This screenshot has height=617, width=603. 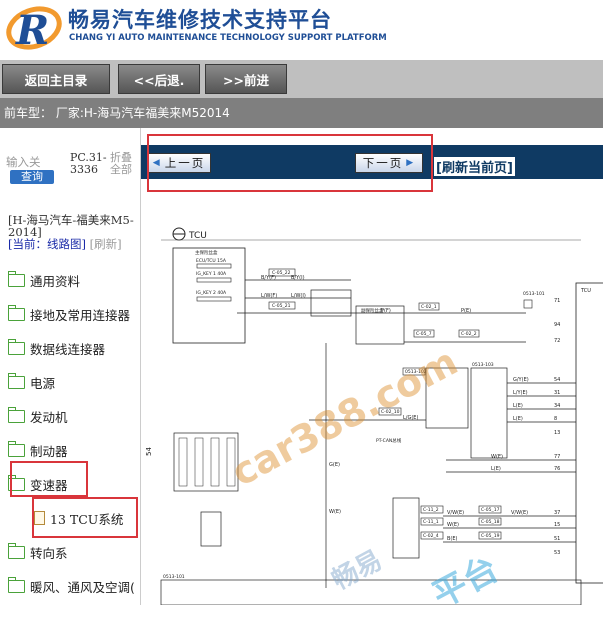 I want to click on tree-item-label: 发动机, so click(x=49, y=417).